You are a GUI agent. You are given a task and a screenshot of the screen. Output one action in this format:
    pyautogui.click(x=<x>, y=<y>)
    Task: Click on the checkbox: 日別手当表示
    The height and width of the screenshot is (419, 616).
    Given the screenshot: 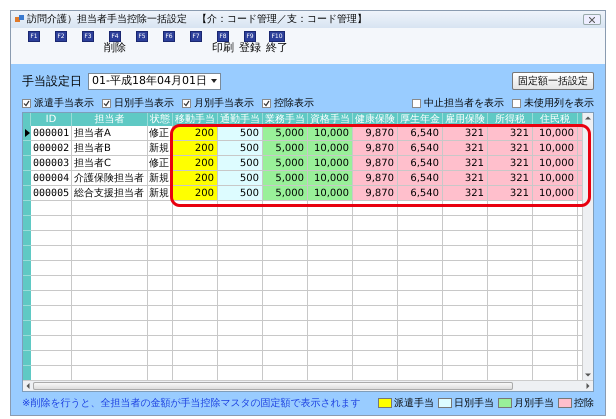 What is the action you would take?
    pyautogui.click(x=138, y=103)
    